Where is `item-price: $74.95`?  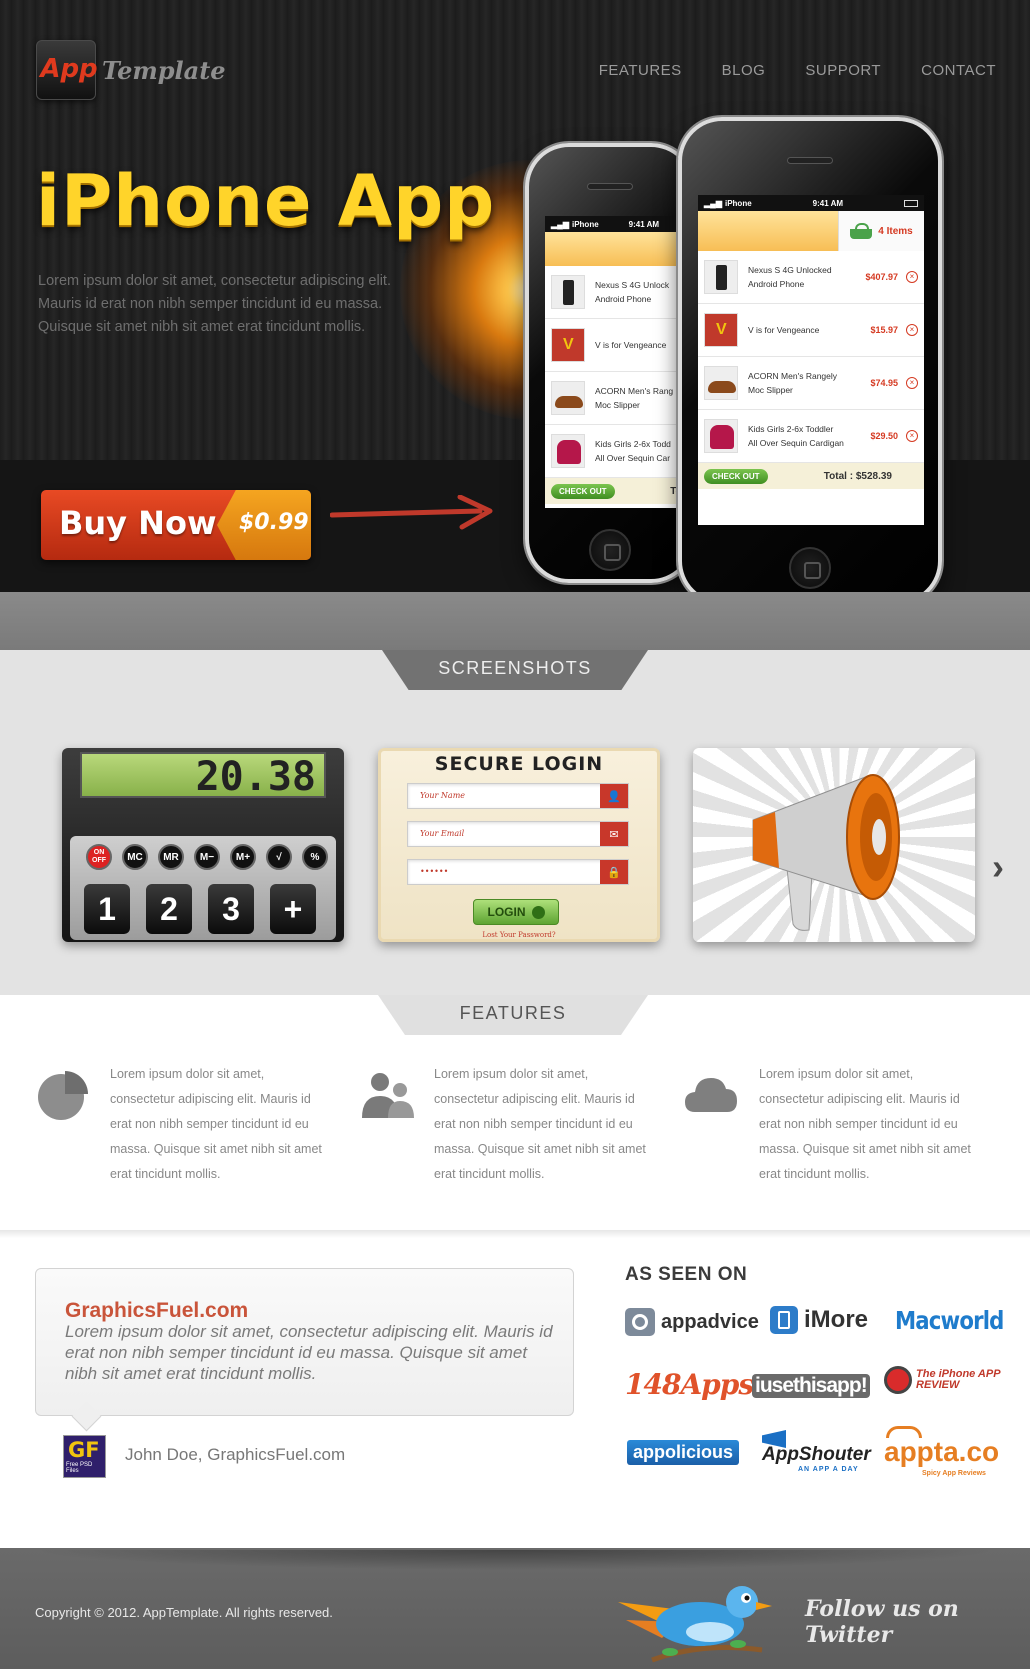 item-price: $74.95 is located at coordinates (884, 383).